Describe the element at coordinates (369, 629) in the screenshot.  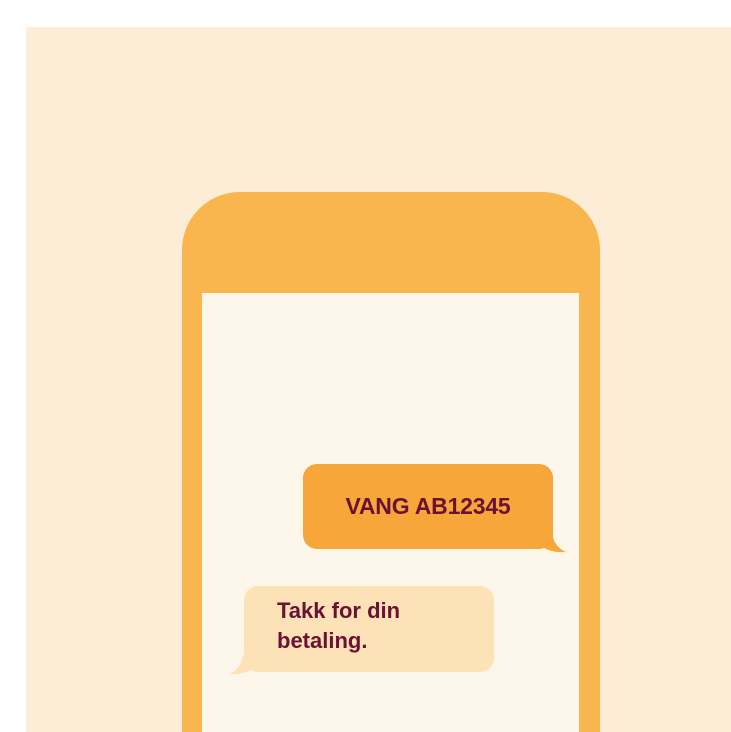
I see `received-message-bubble: Takk for din betaling.` at that location.